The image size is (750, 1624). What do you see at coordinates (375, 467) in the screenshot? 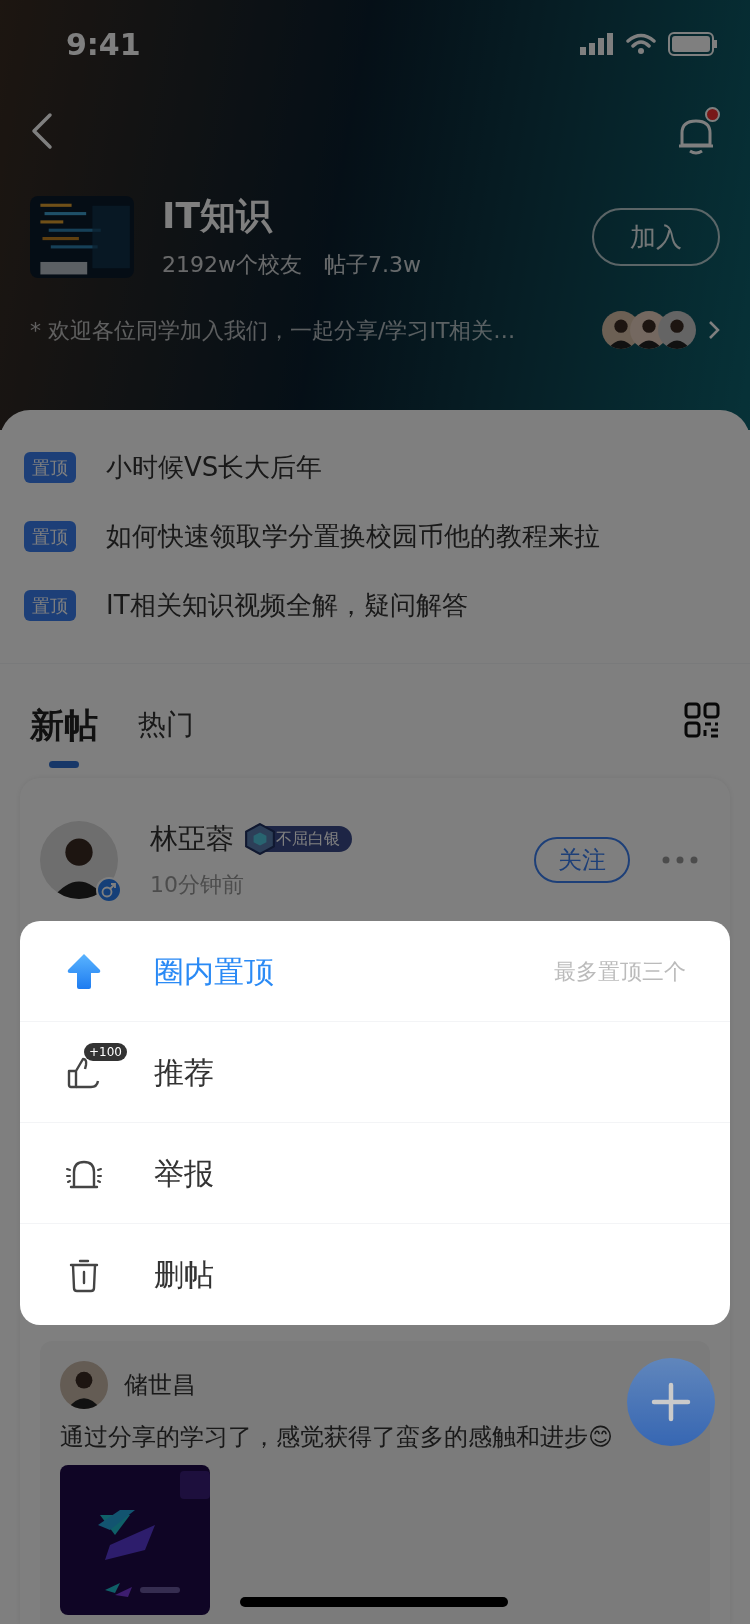
I see `pinned-post: 置顶 小时候VS长大后年` at bounding box center [375, 467].